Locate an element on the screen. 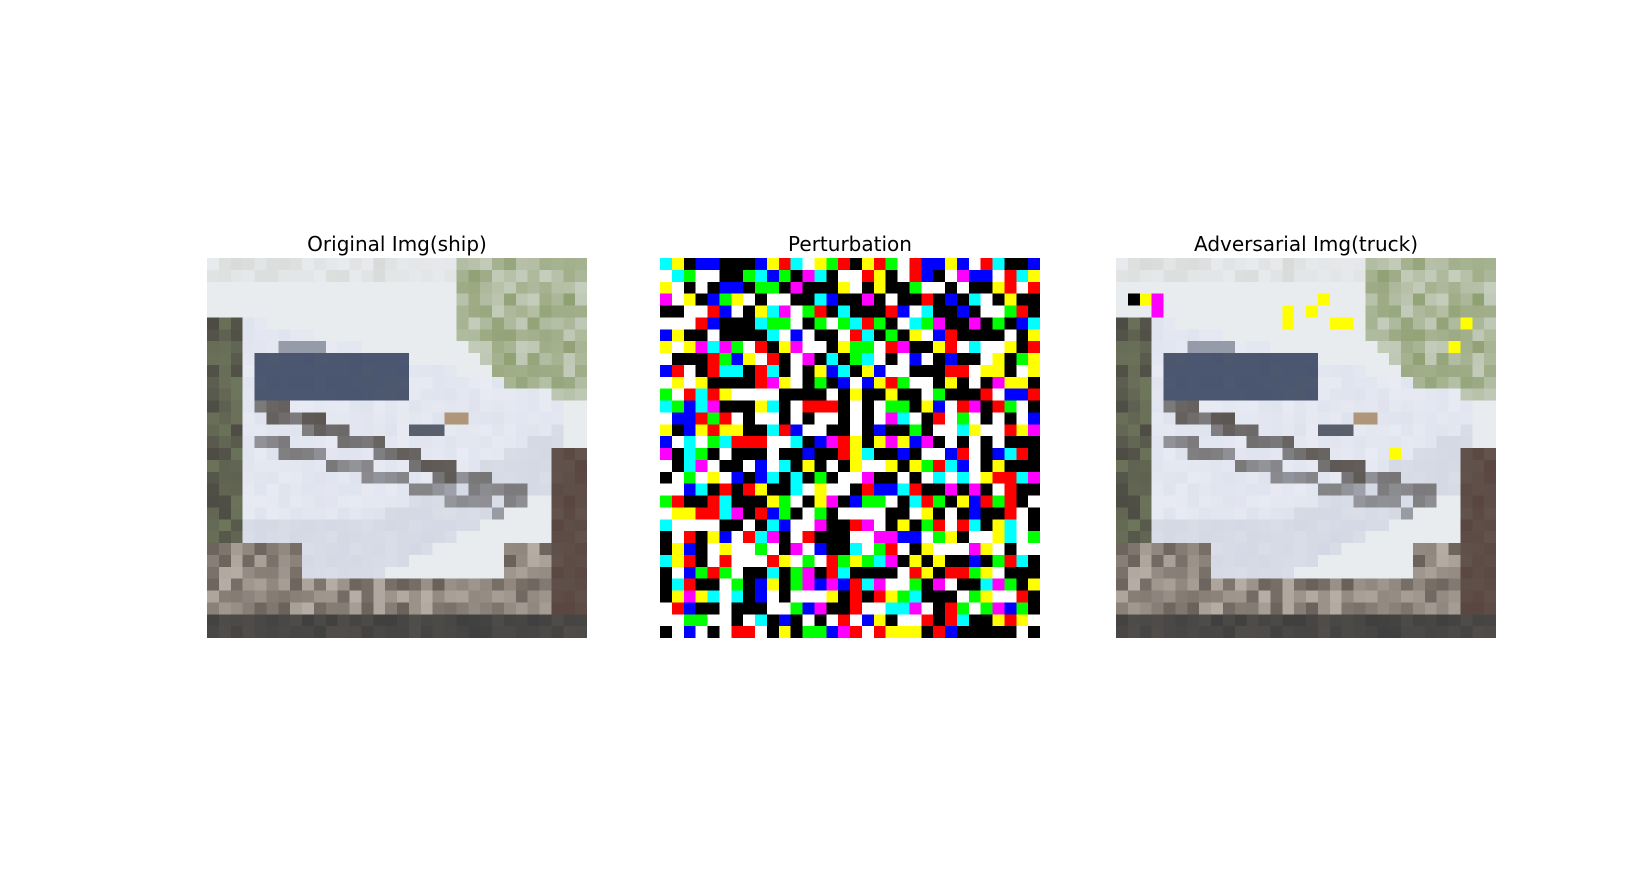  original-image-canvas is located at coordinates (397, 448).